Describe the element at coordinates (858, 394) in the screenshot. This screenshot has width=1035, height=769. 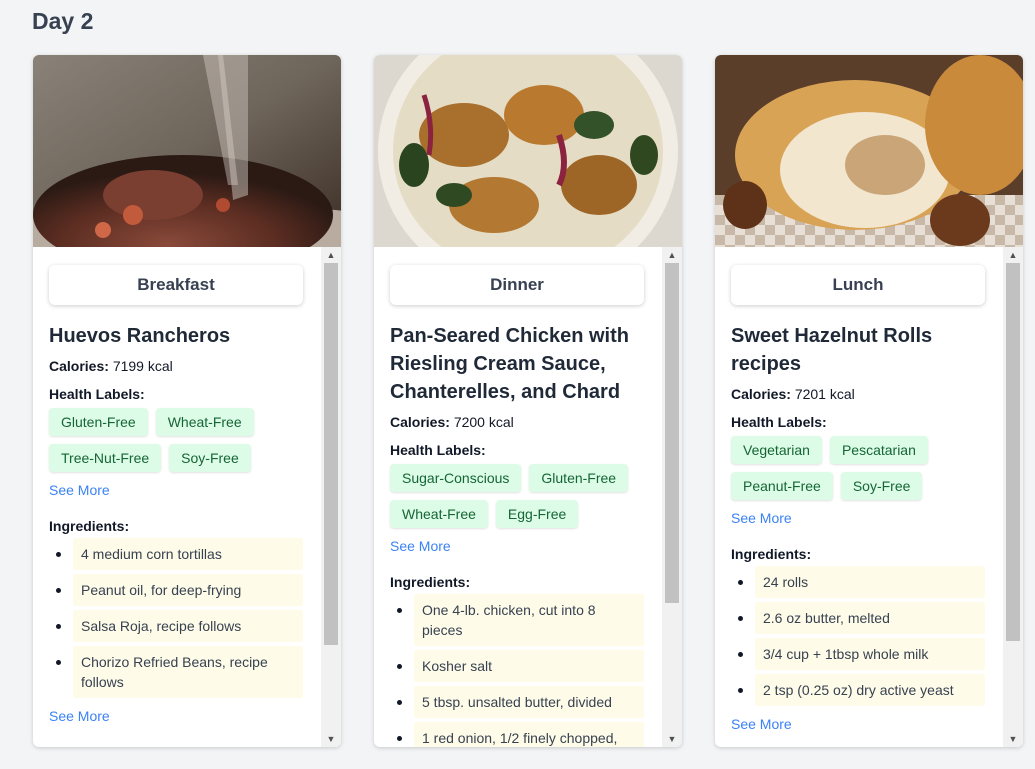
I see `calories: Calories: 7201 kcal` at that location.